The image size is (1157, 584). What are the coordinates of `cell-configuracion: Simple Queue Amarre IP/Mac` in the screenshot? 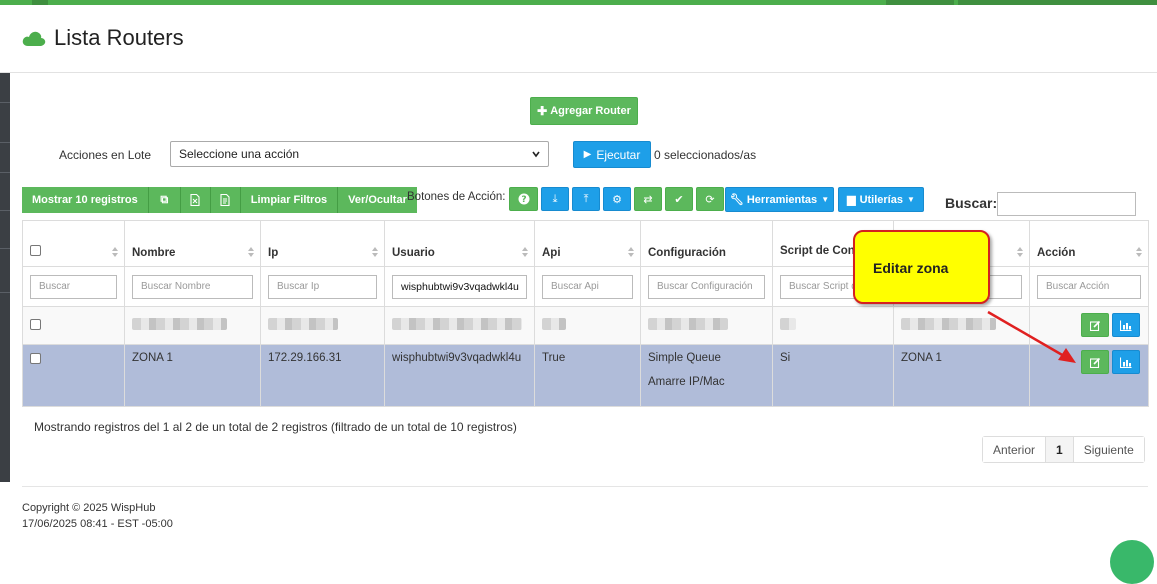 It's located at (706, 375).